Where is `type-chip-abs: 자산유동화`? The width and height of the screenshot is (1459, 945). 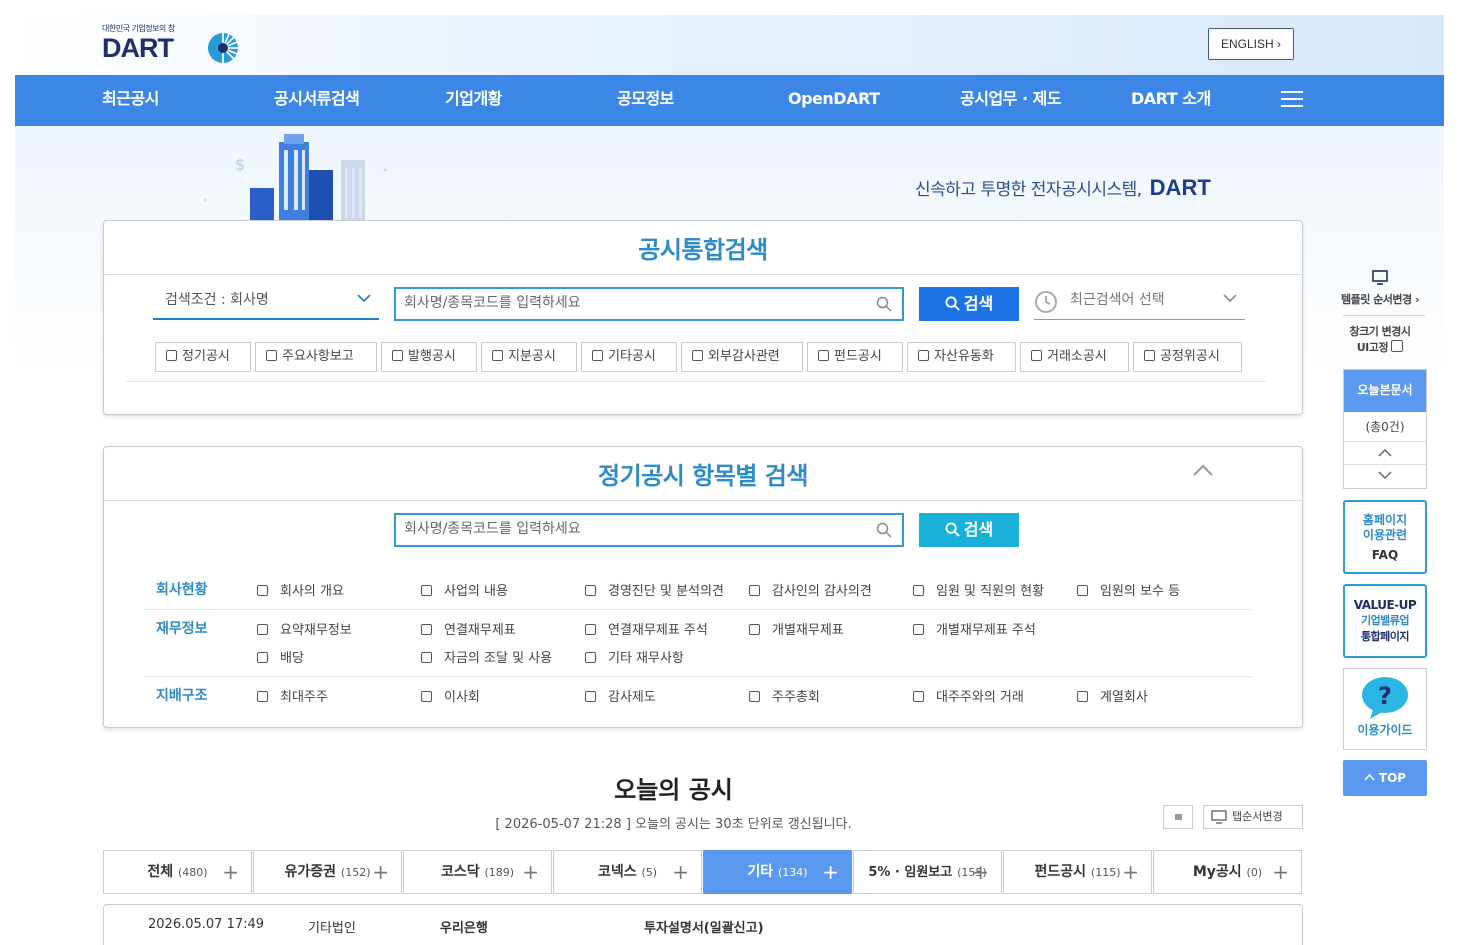
type-chip-abs: 자산유동화 is located at coordinates (961, 357).